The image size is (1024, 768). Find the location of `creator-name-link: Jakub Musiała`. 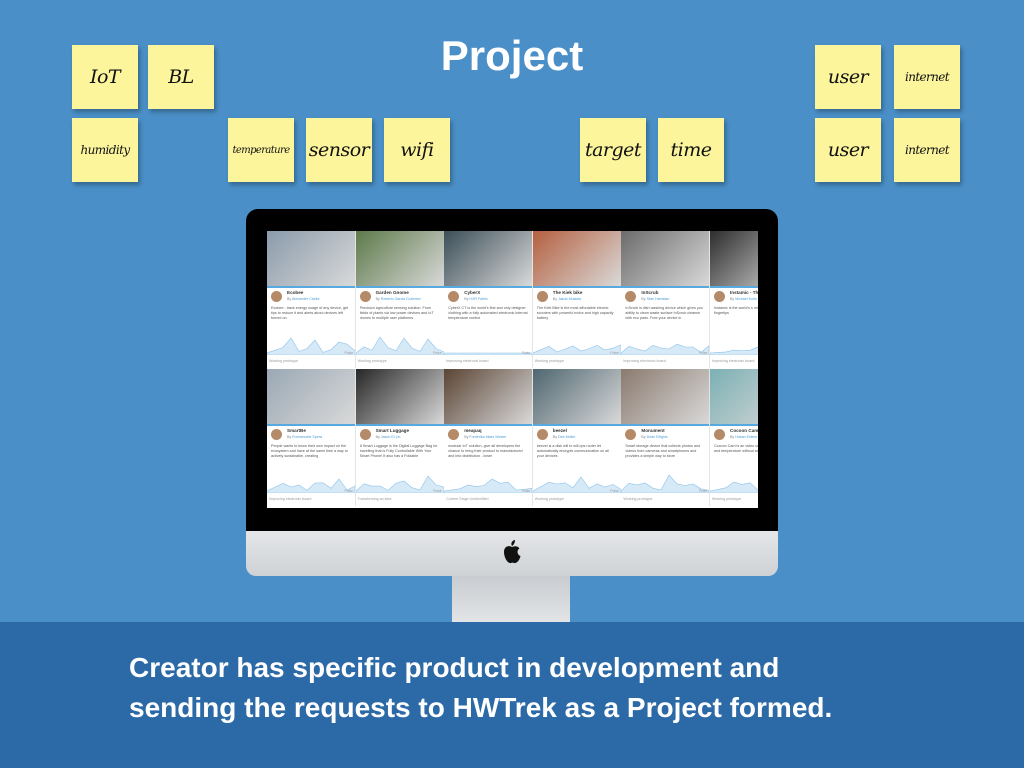

creator-name-link: Jakub Musiała is located at coordinates (569, 299).